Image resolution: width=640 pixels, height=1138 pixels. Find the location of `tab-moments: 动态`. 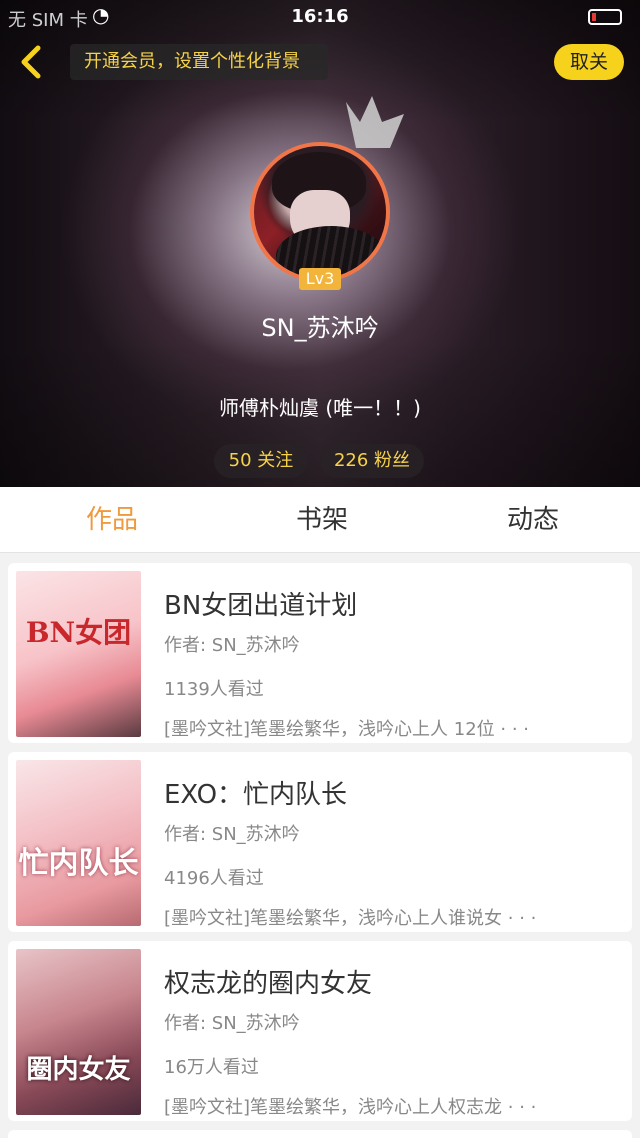

tab-moments: 动态 is located at coordinates (533, 520).